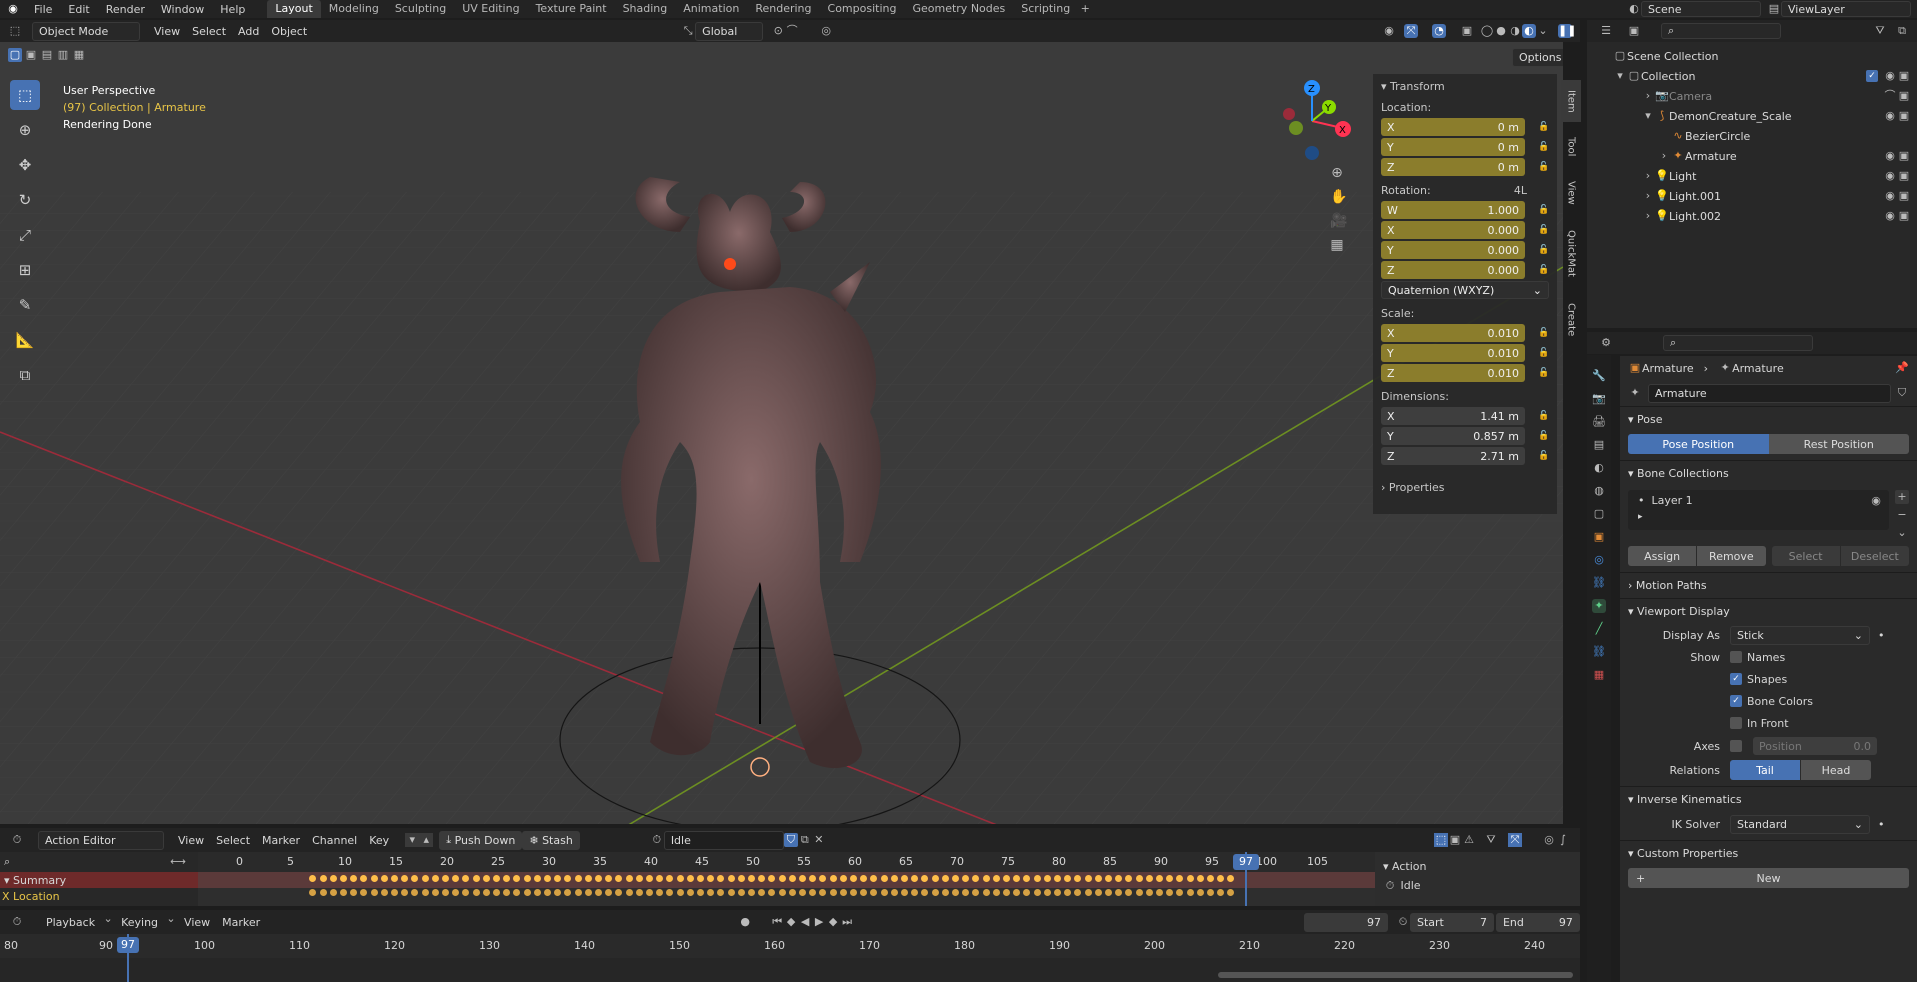 This screenshot has width=1917, height=982. I want to click on world-tab-icon: ◍, so click(1599, 491).